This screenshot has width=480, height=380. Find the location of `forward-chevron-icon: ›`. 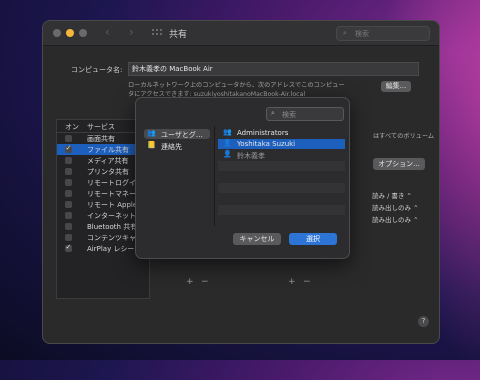

forward-chevron-icon: › is located at coordinates (131, 32).